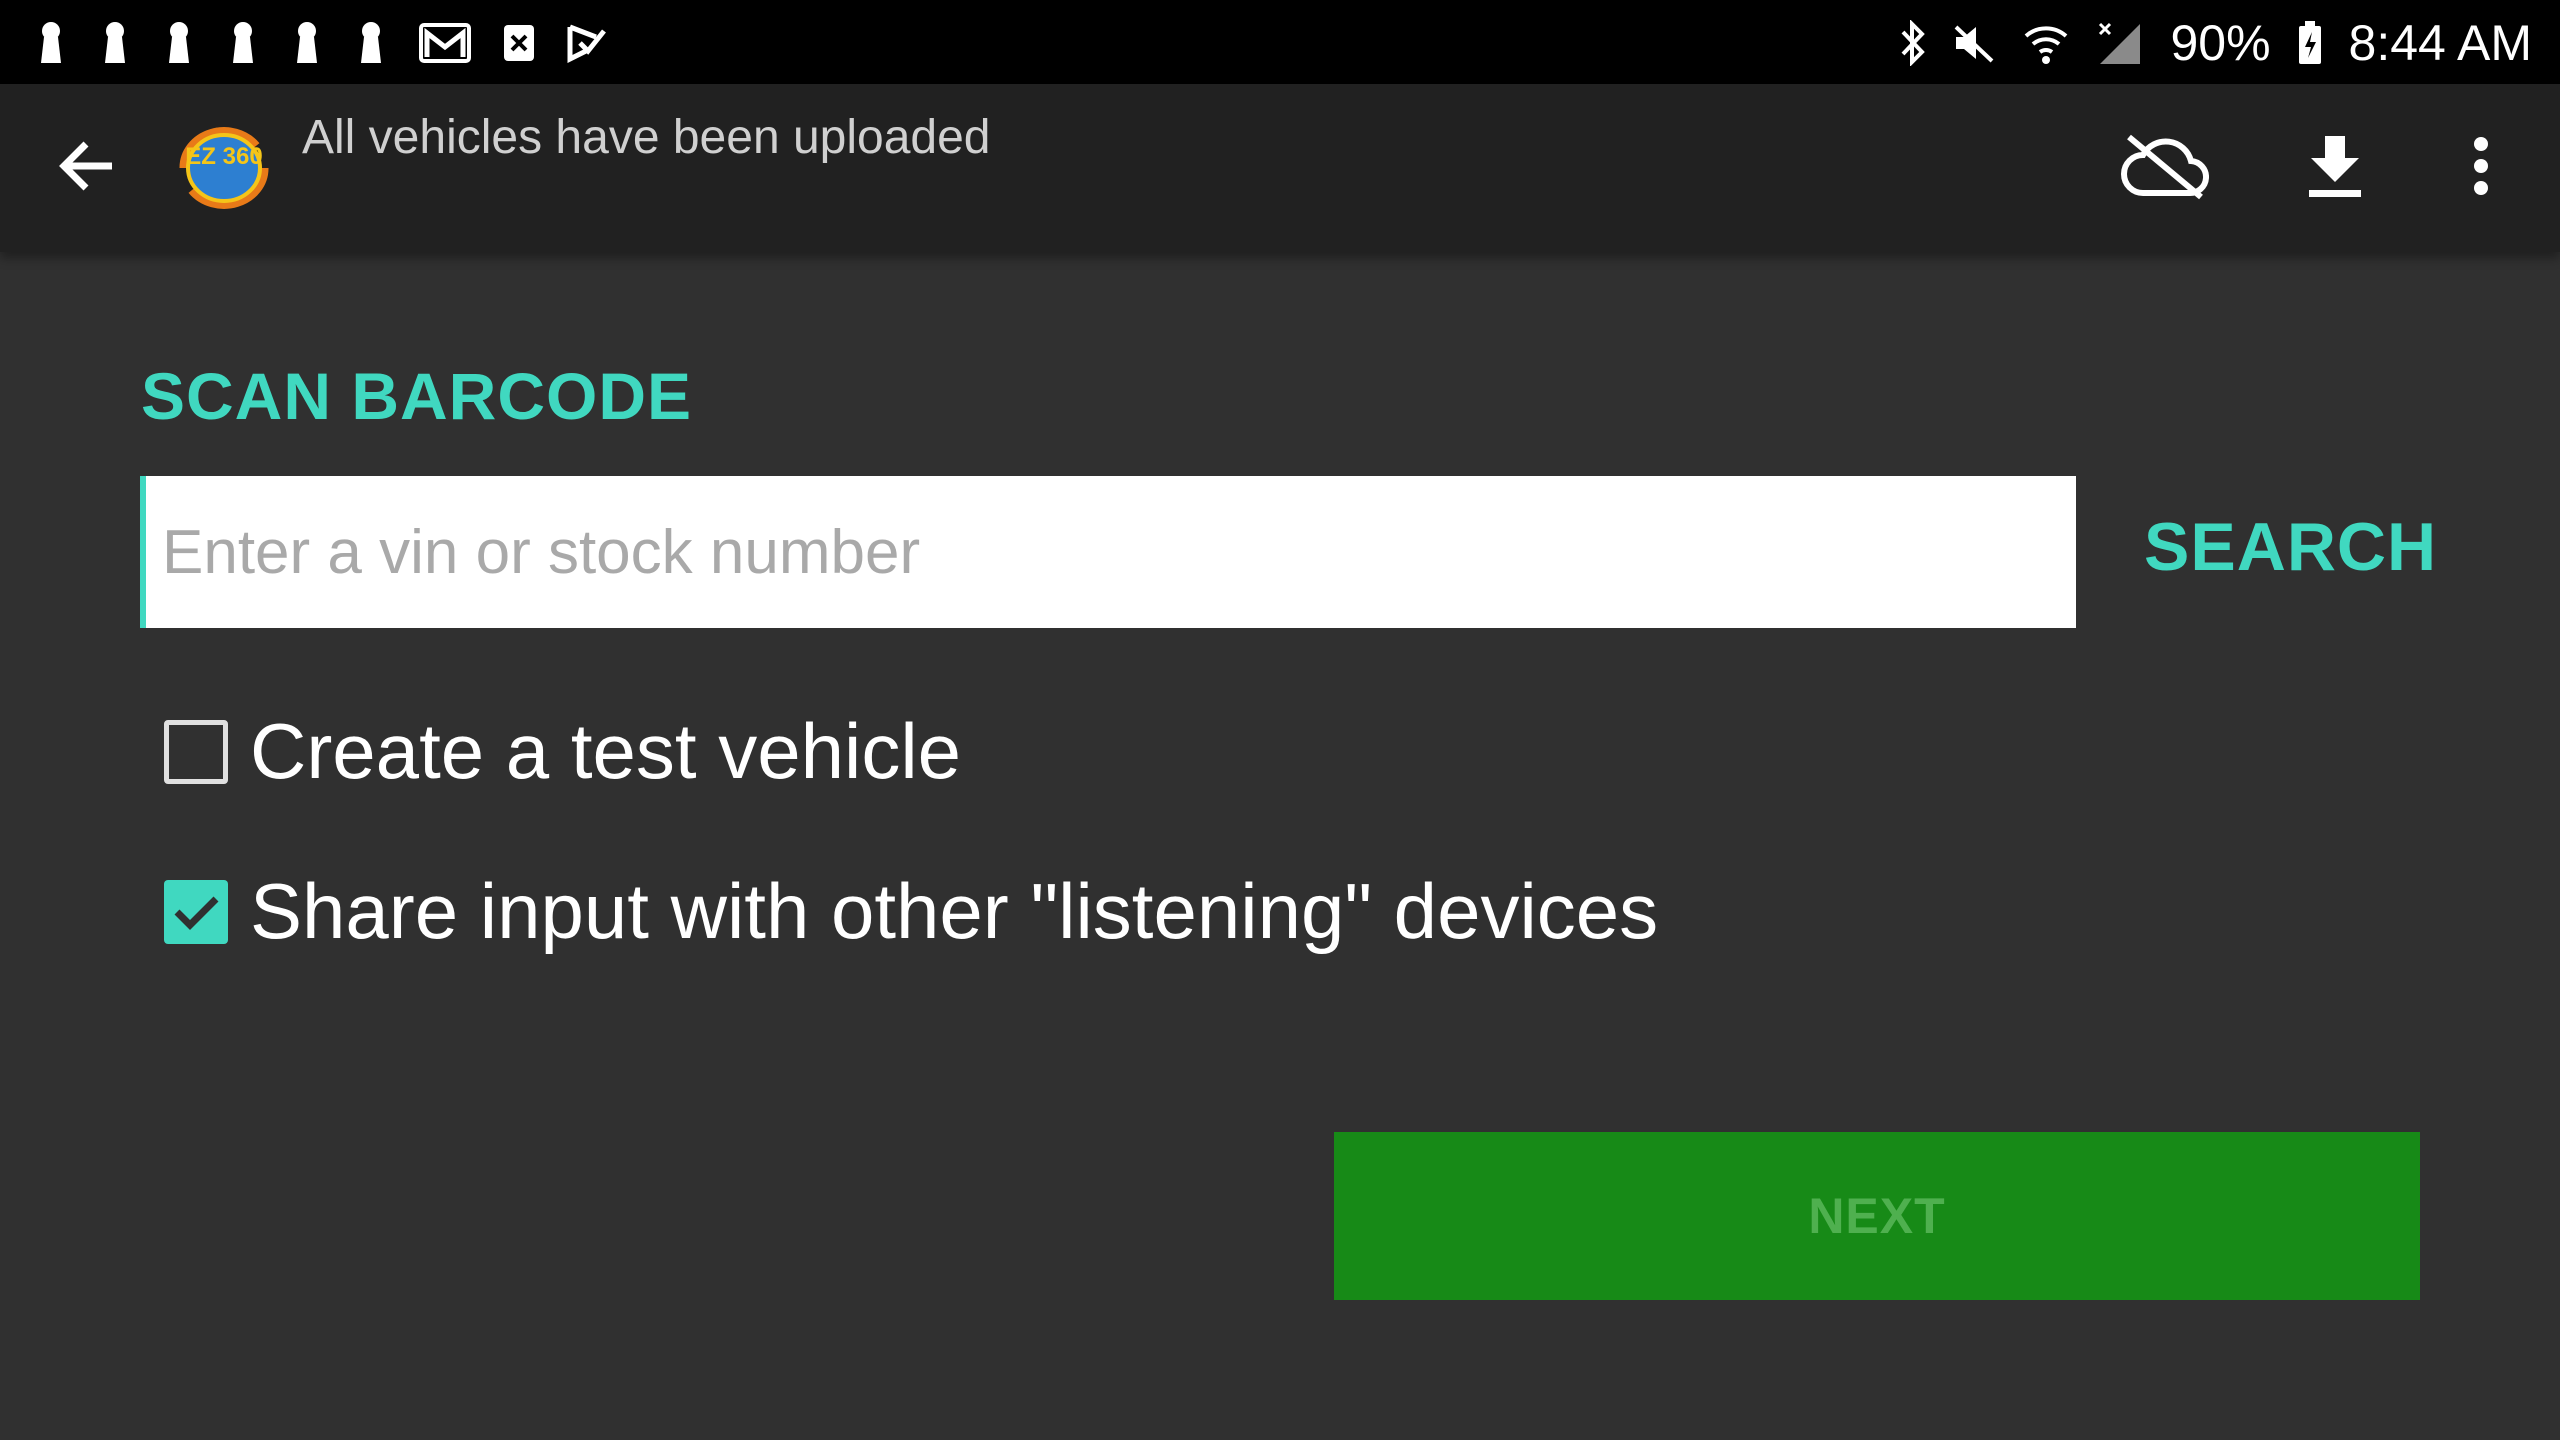 Image resolution: width=2560 pixels, height=1440 pixels. I want to click on back-button, so click(86, 168).